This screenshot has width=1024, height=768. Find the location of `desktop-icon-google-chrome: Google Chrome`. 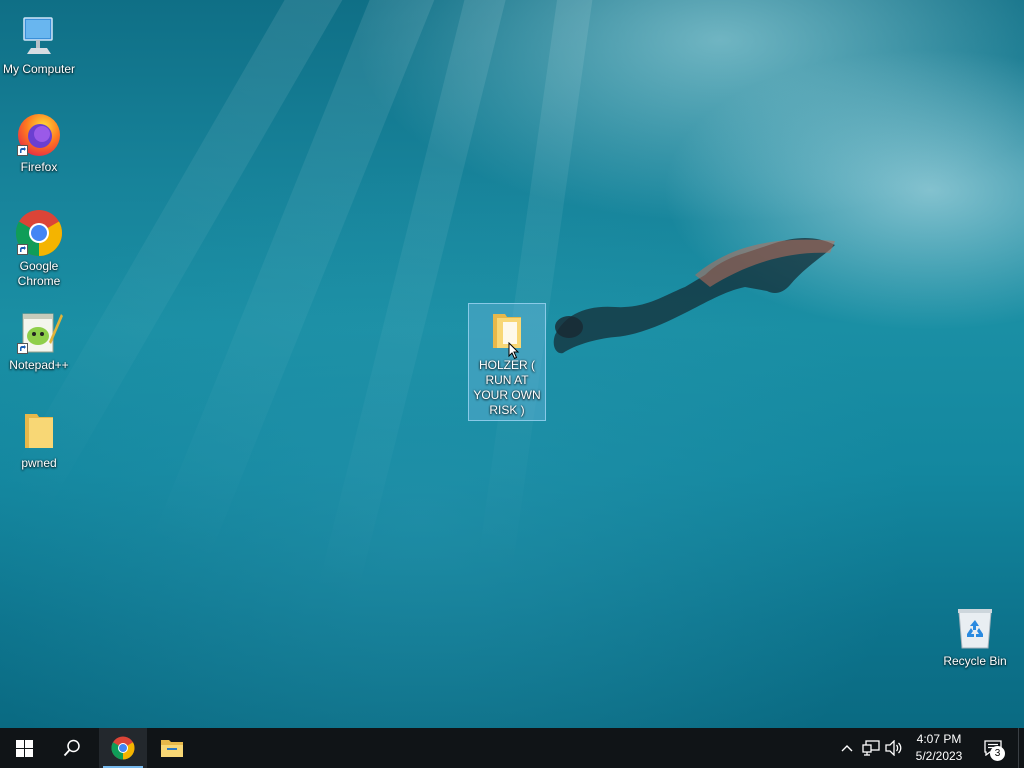

desktop-icon-google-chrome: Google Chrome is located at coordinates (39, 248).